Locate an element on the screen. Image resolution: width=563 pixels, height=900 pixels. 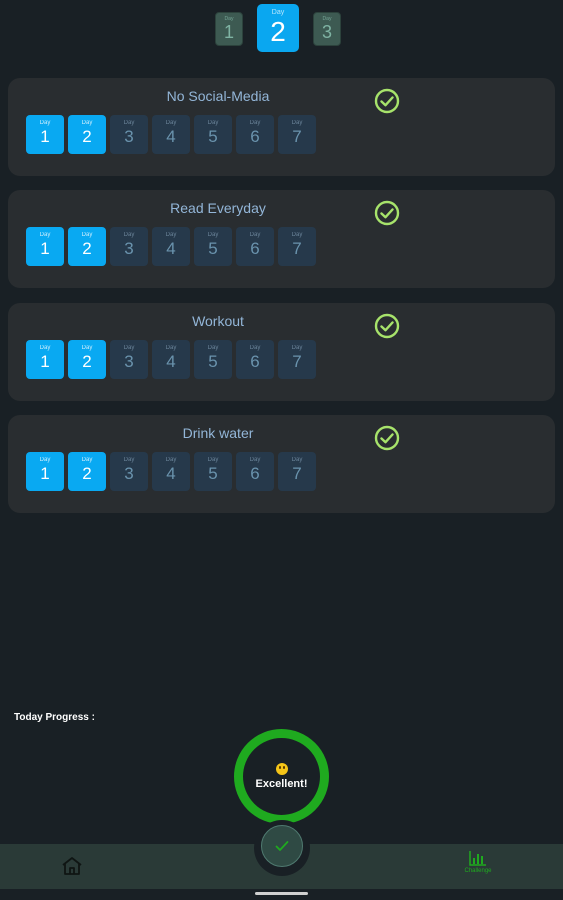
day-number: 3 is located at coordinates (326, 32).